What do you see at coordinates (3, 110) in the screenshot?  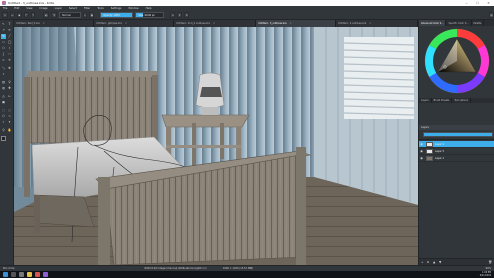 I see `rectangular-selection-tool-icon: ⬚` at bounding box center [3, 110].